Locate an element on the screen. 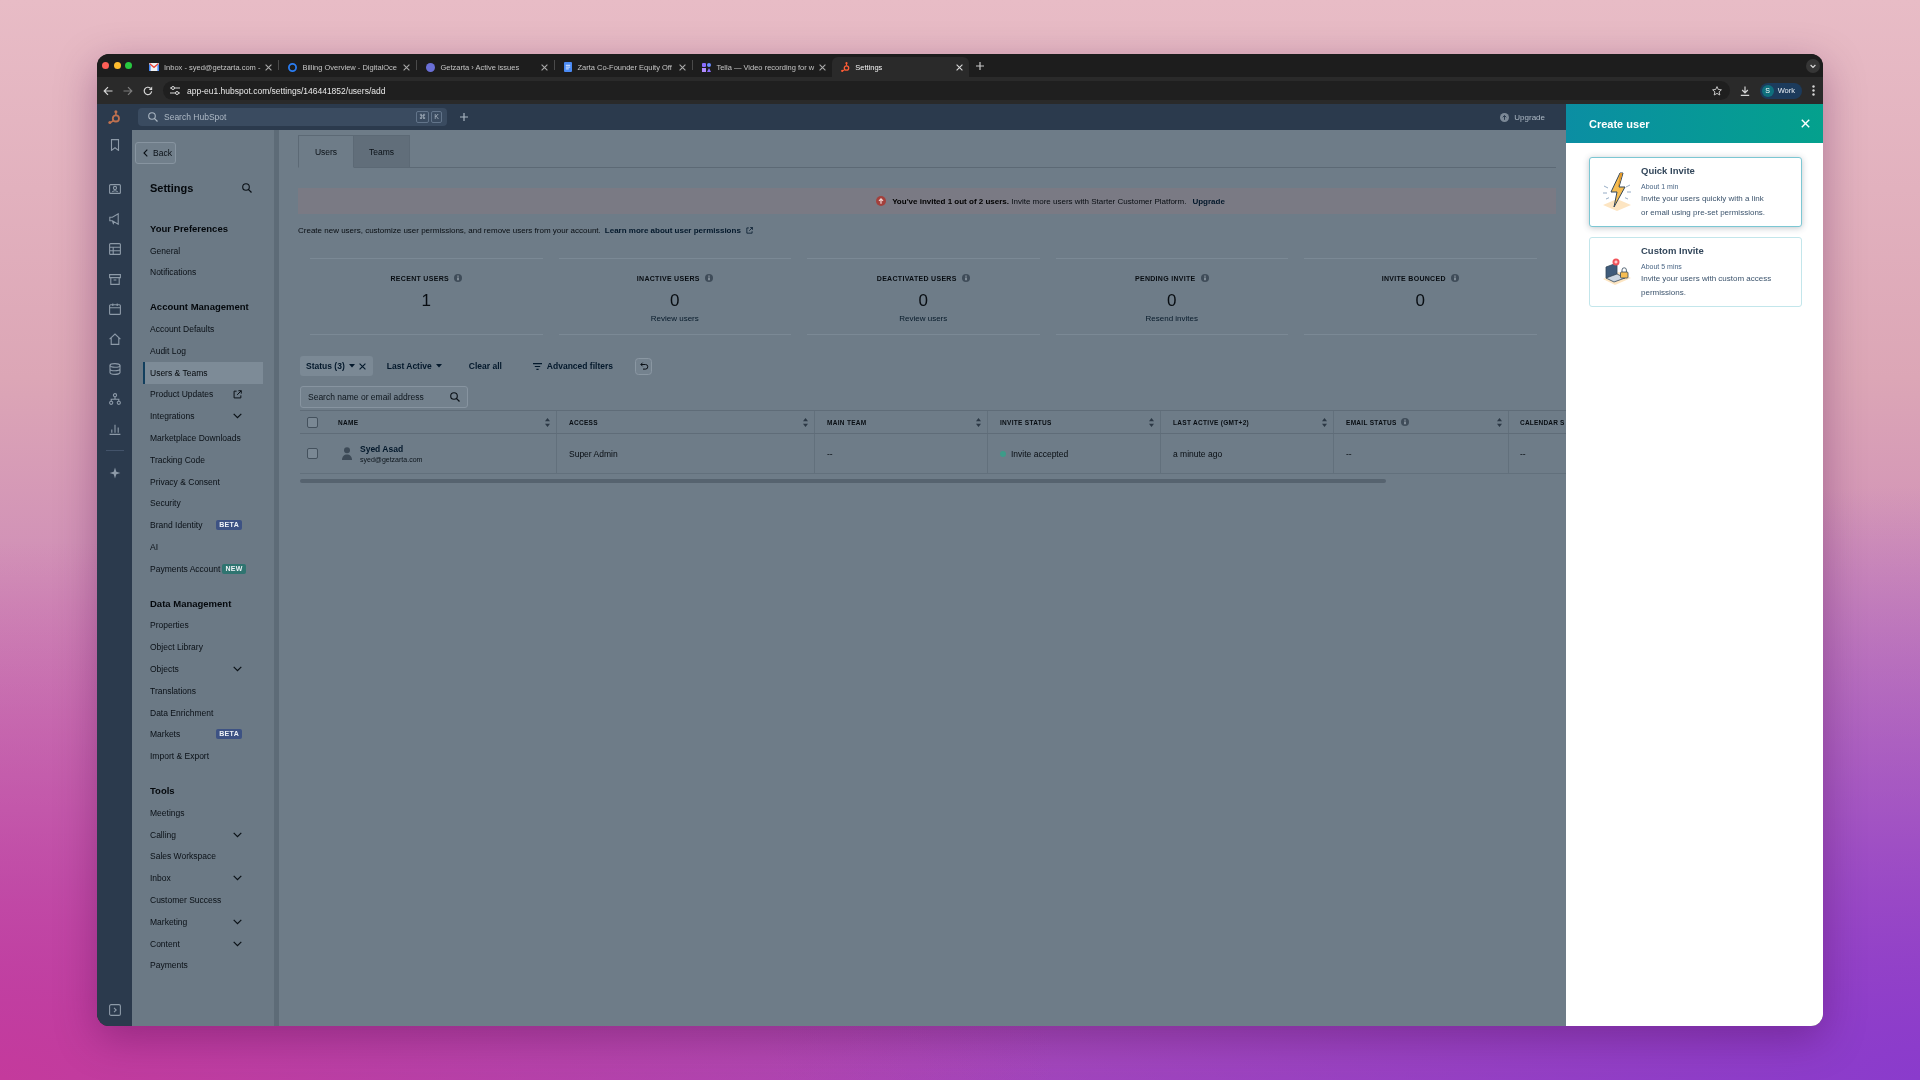  contact-card-icon is located at coordinates (114, 189).